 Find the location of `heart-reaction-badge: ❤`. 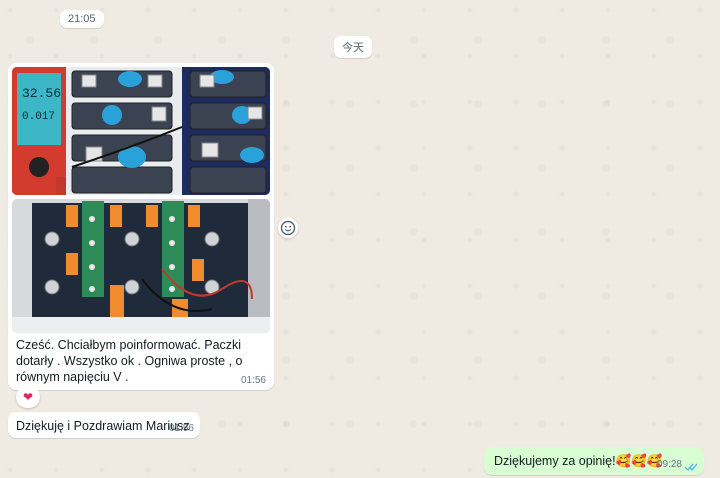

heart-reaction-badge: ❤ is located at coordinates (28, 397).